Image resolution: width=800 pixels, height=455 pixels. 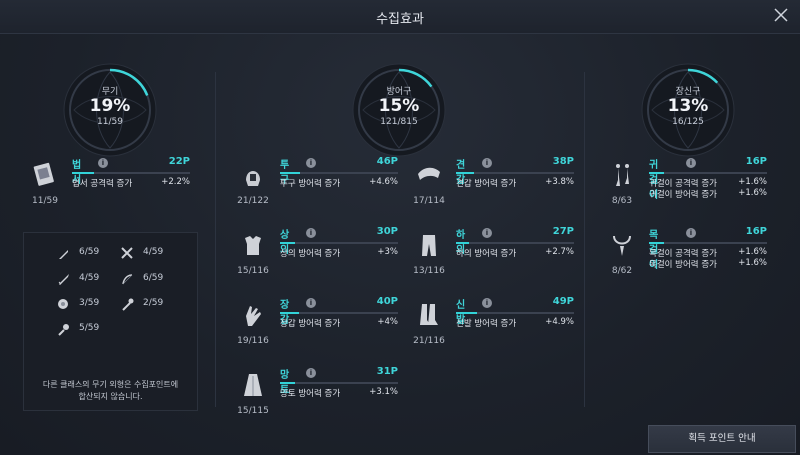 What do you see at coordinates (89, 328) in the screenshot?
I see `other-weapon-count: 5/59` at bounding box center [89, 328].